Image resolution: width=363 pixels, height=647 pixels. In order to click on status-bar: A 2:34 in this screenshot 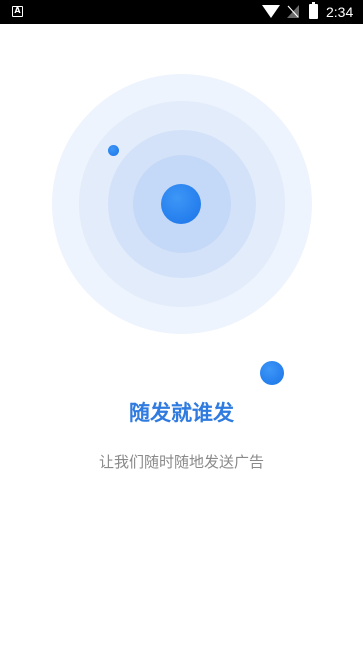, I will do `click(181, 12)`.